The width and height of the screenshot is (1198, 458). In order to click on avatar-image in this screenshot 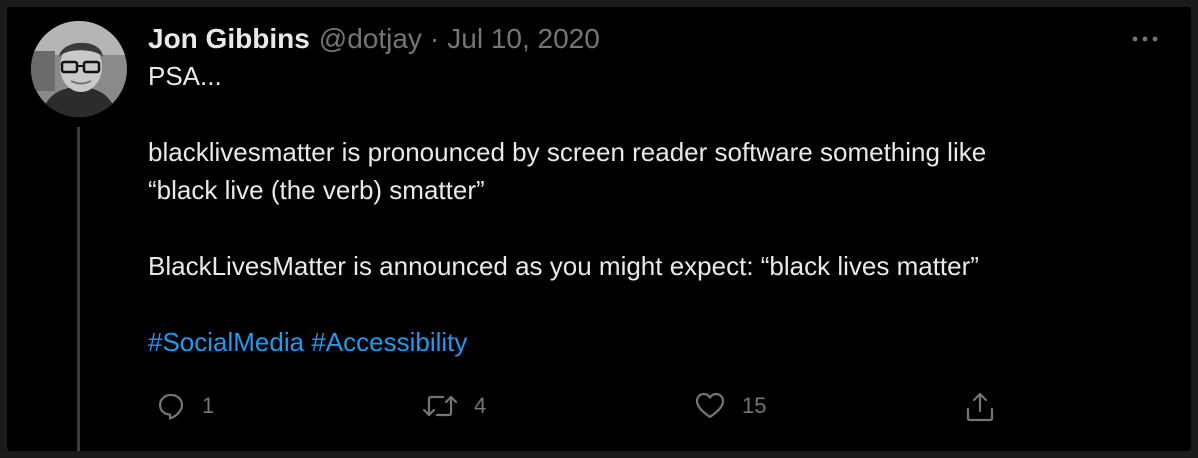, I will do `click(79, 69)`.